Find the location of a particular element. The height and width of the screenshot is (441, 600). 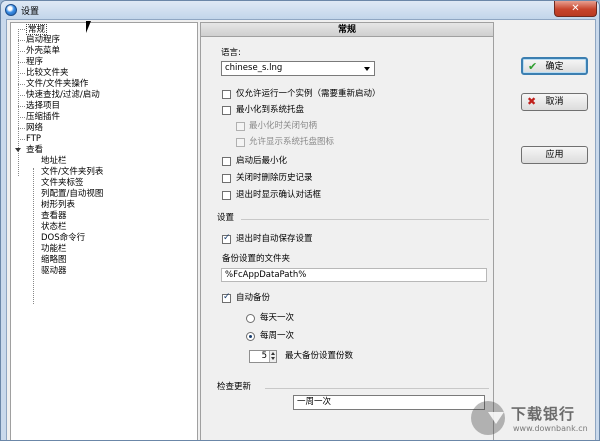

cancel-button: ✖ 取消 is located at coordinates (554, 102).